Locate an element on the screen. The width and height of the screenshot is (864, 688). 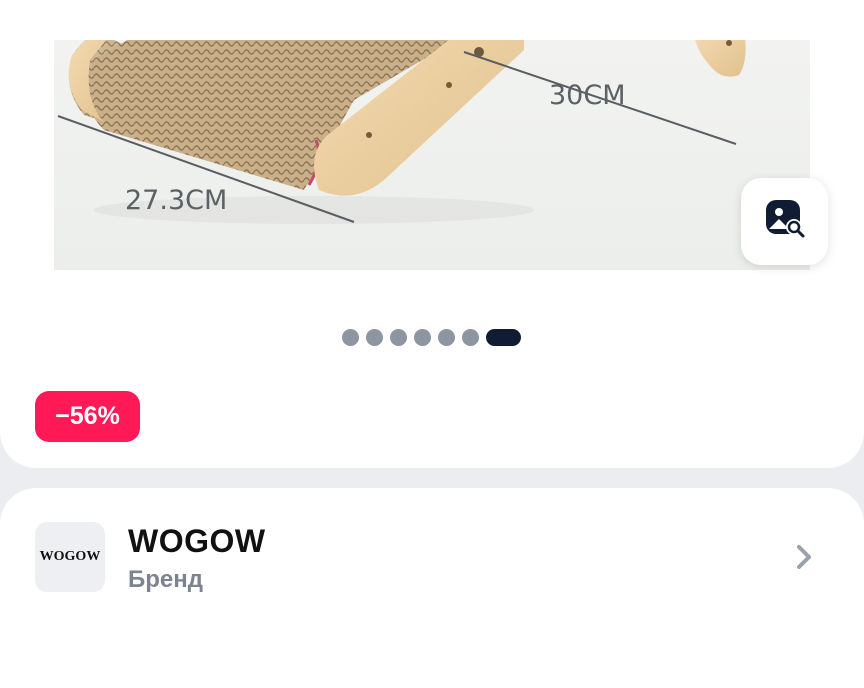
brand-subtitle: Бренд is located at coordinates (165, 579).